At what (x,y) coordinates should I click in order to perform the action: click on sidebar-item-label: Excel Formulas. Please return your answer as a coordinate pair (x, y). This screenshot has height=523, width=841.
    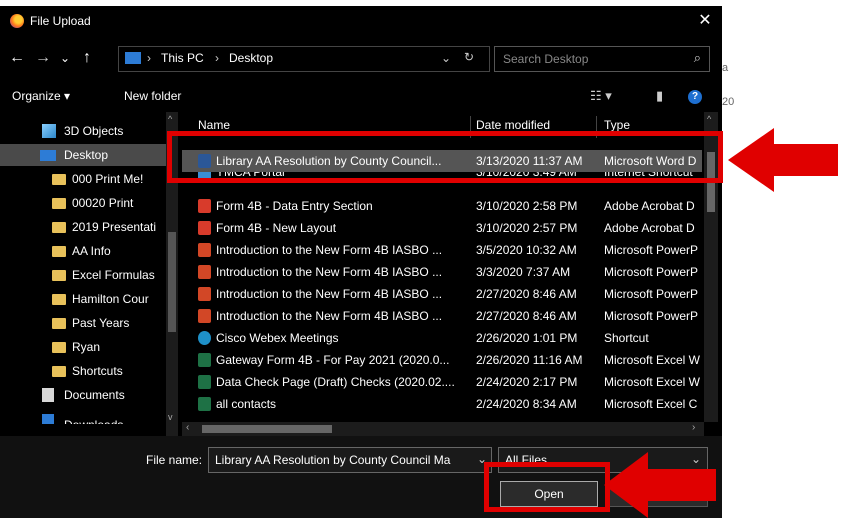
    Looking at the image, I should click on (113, 275).